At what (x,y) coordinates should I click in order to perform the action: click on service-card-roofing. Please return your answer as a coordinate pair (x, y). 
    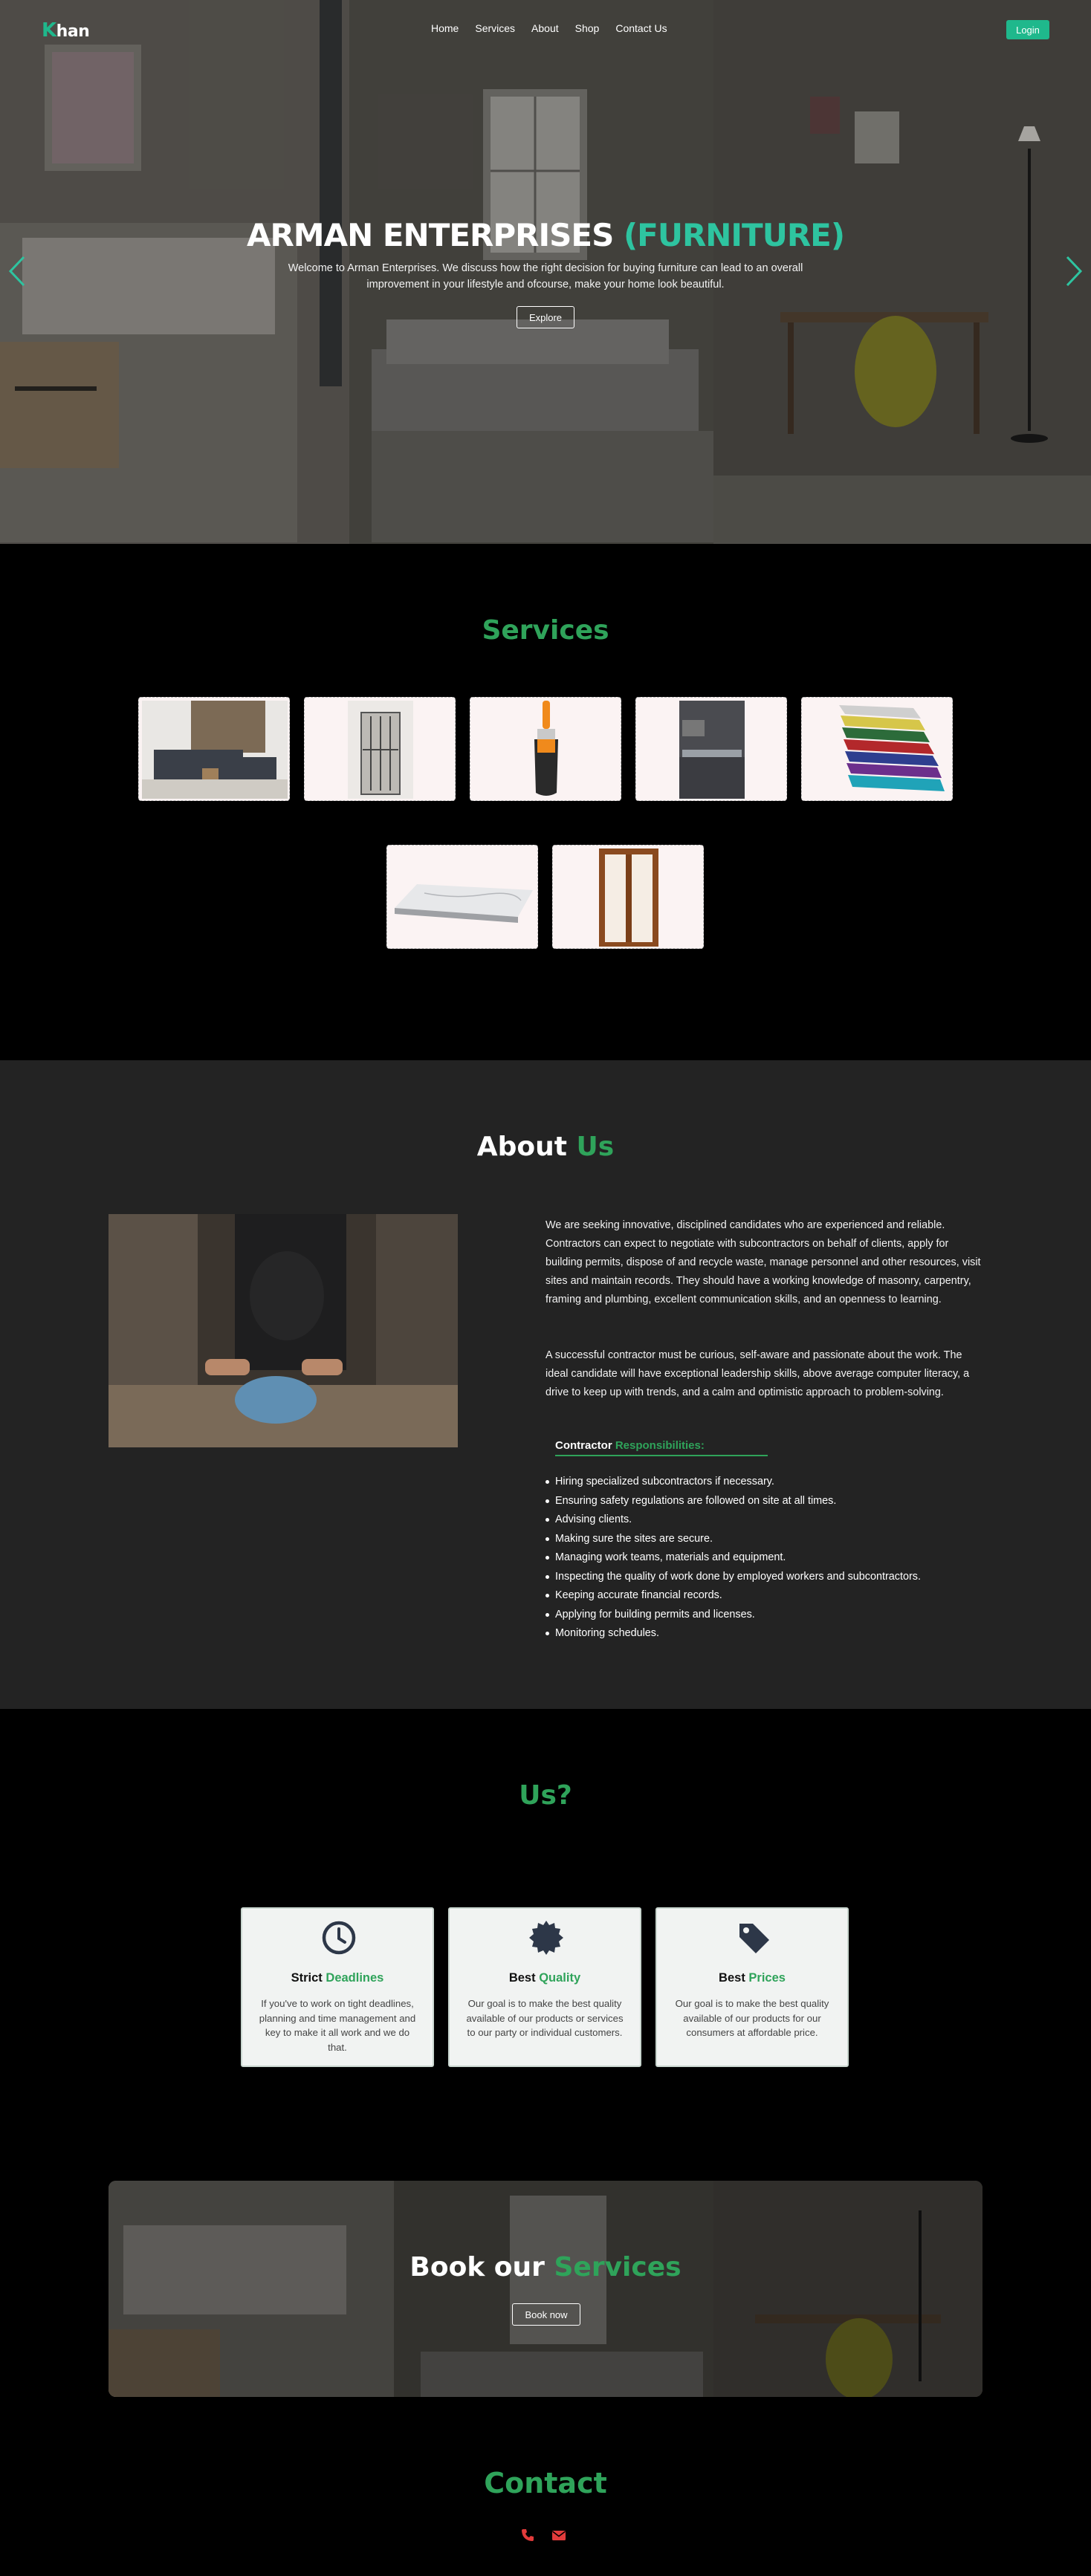
    Looking at the image, I should click on (877, 749).